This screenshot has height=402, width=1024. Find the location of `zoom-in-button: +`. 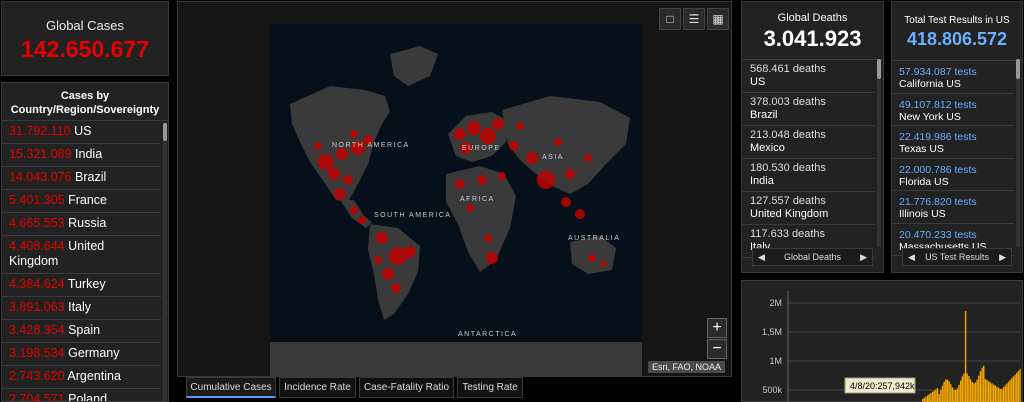

zoom-in-button: + is located at coordinates (717, 328).